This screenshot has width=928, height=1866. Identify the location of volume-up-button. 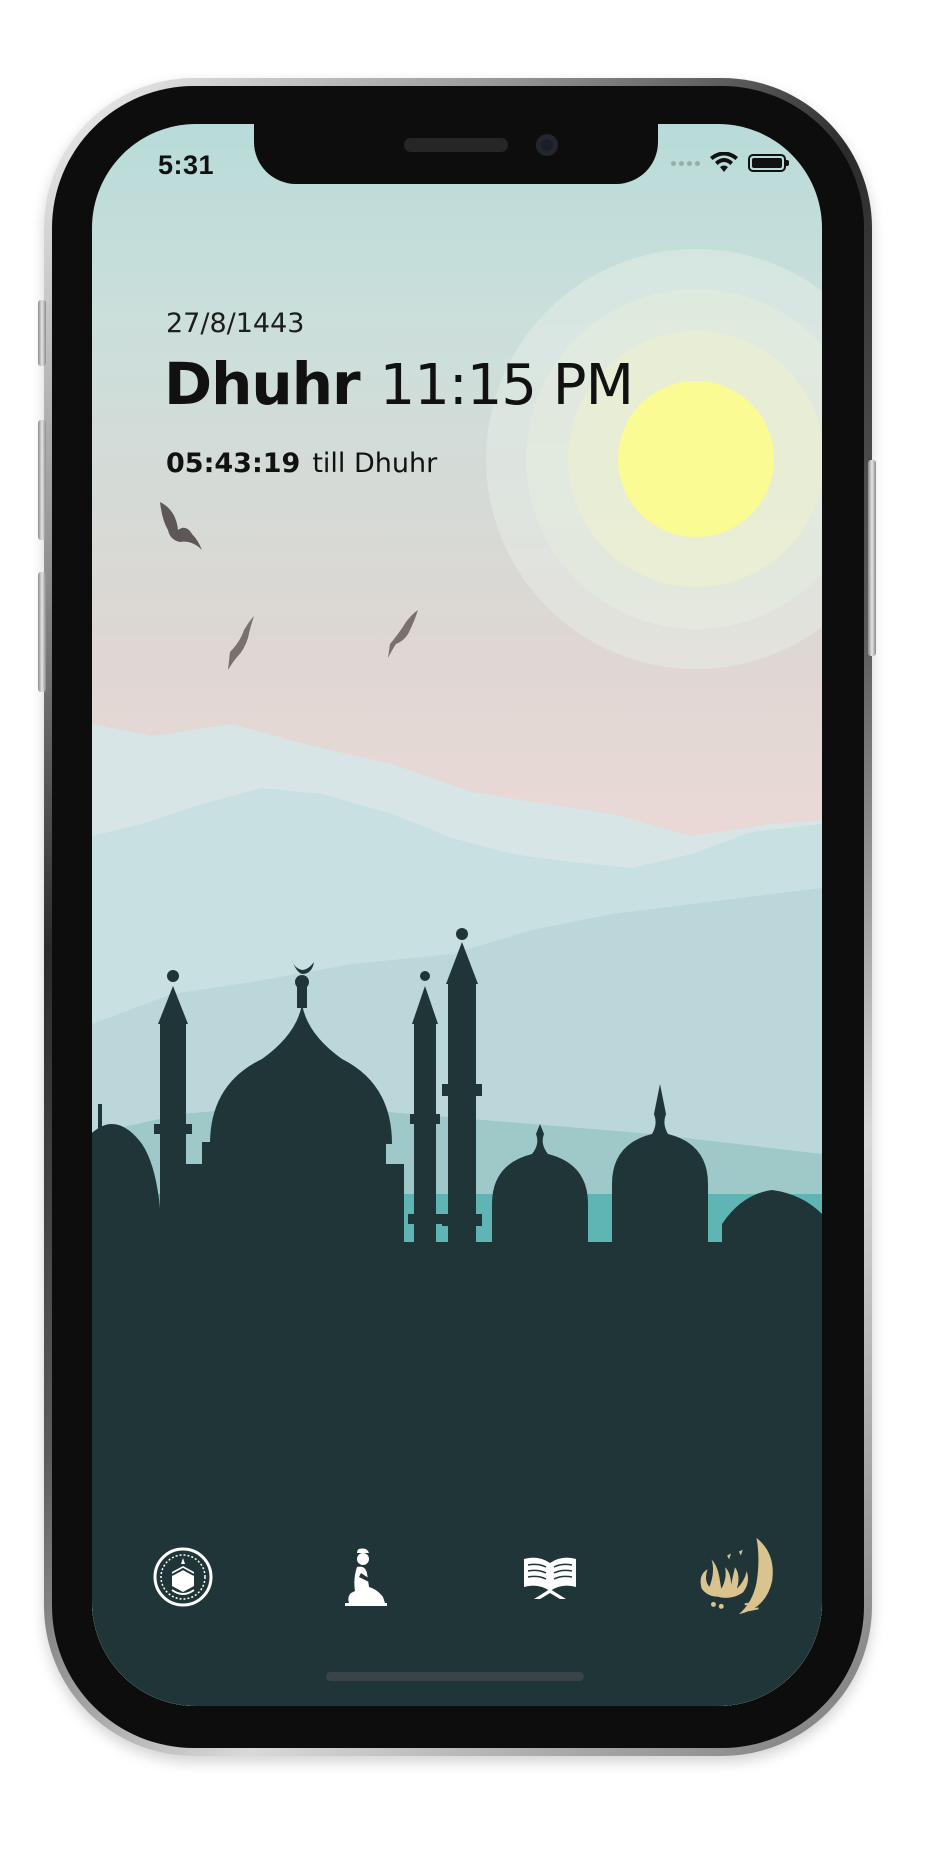
(42, 480).